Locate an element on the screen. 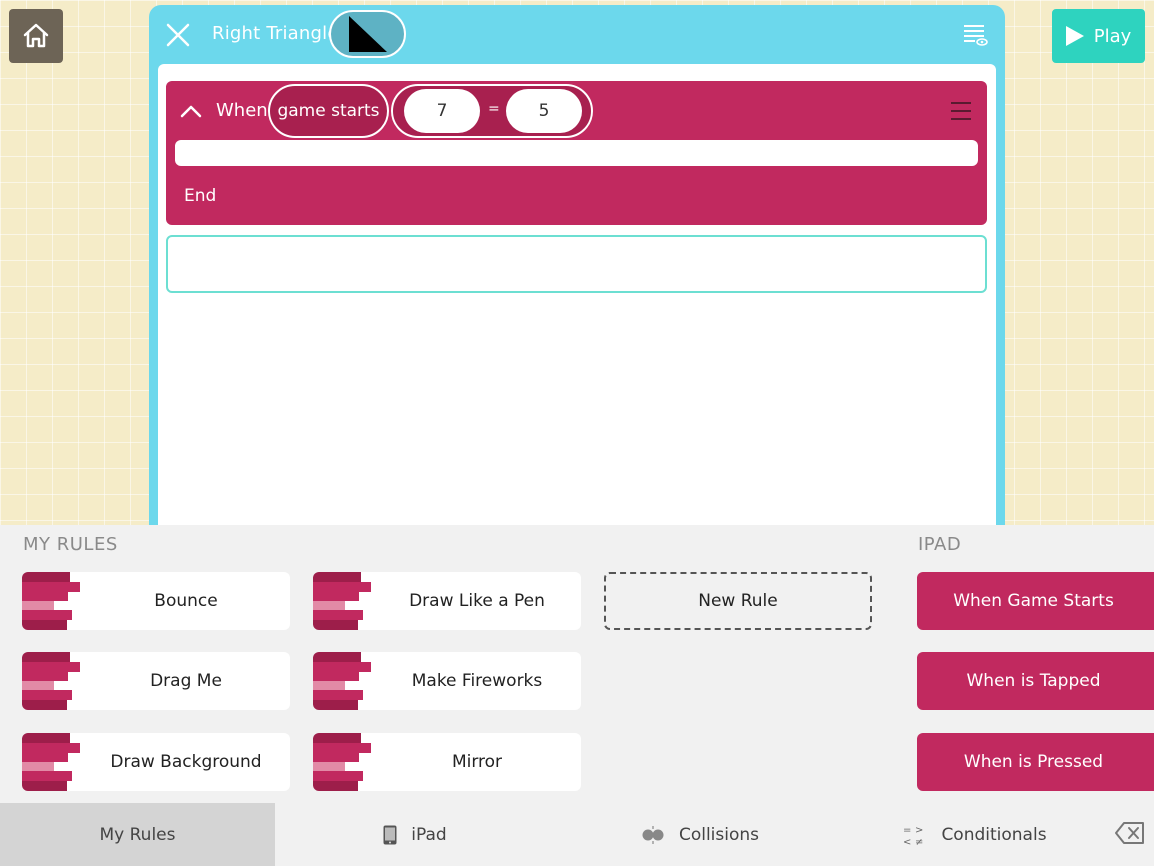 This screenshot has height=866, width=1154. object-thumbnail is located at coordinates (367, 34).